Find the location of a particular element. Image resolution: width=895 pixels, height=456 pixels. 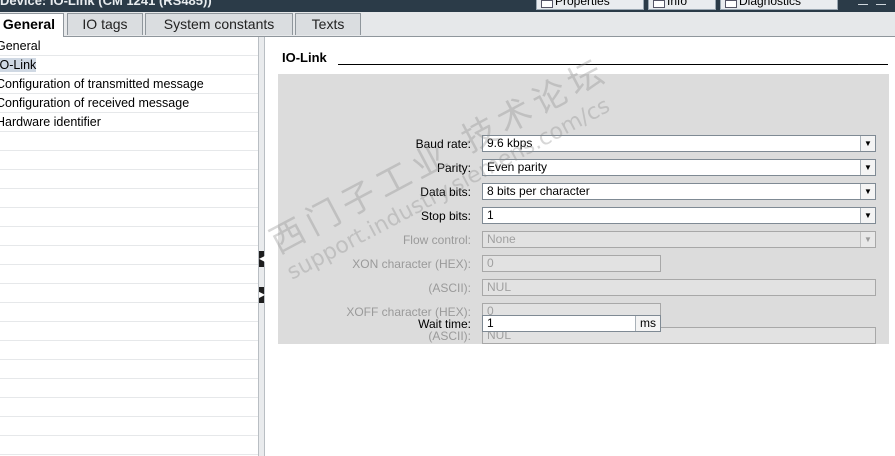

parity-value: Even parity is located at coordinates (517, 167).